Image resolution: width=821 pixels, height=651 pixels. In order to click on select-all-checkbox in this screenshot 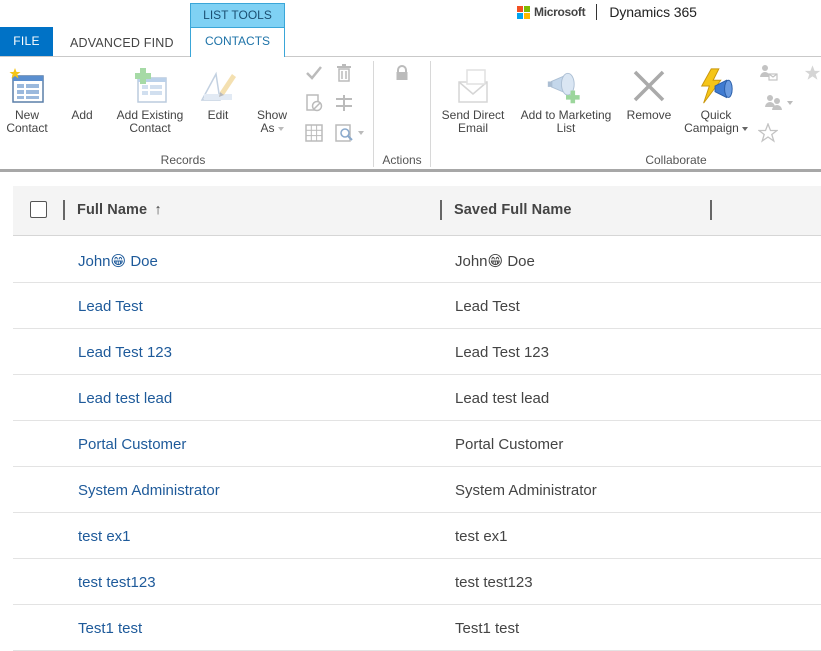, I will do `click(38, 209)`.